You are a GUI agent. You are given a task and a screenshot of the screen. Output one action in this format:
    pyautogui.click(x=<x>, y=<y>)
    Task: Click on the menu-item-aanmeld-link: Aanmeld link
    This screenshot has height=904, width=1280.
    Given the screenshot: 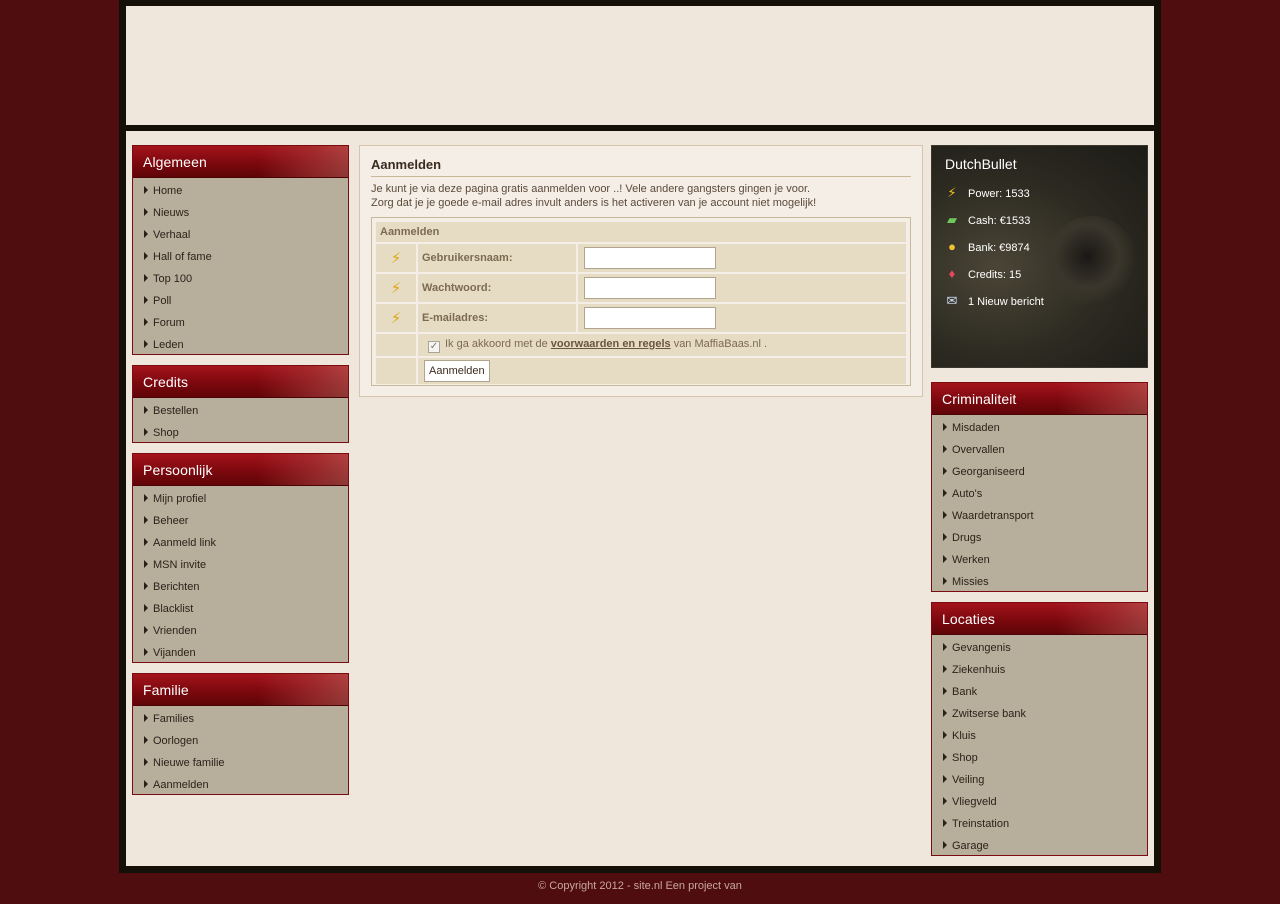 What is the action you would take?
    pyautogui.click(x=240, y=543)
    